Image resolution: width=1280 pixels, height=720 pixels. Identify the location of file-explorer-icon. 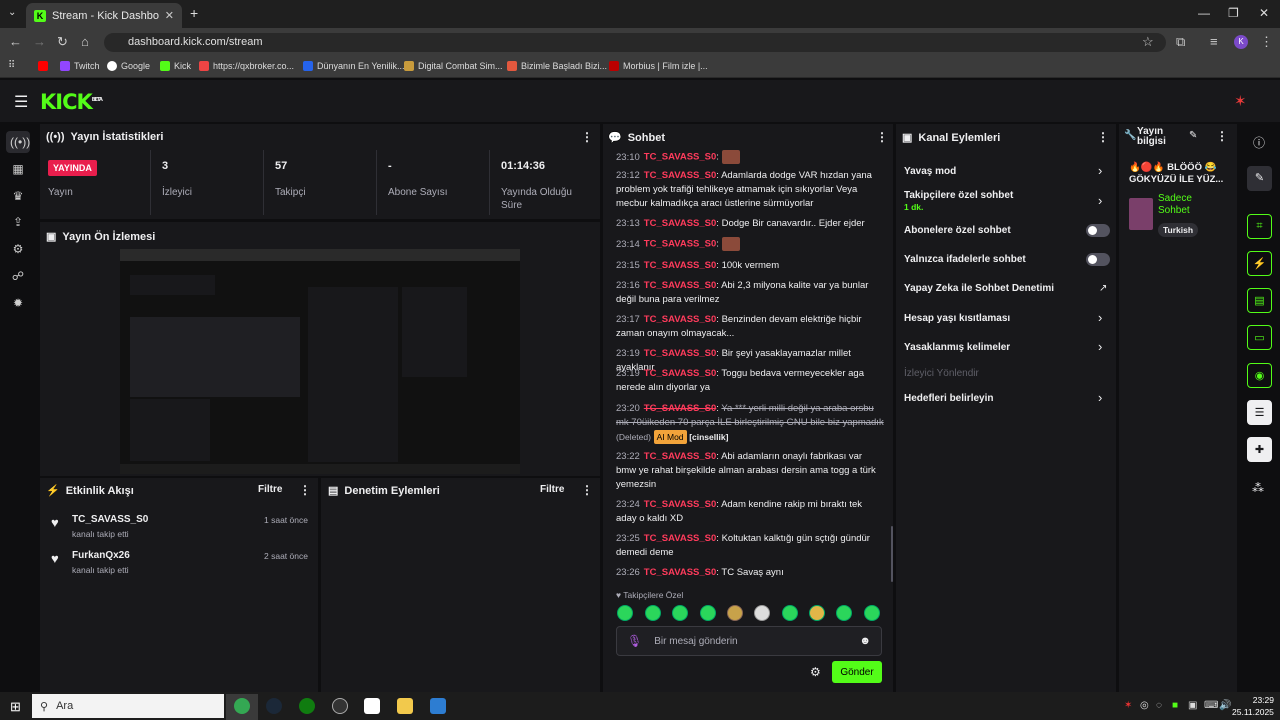
(405, 706).